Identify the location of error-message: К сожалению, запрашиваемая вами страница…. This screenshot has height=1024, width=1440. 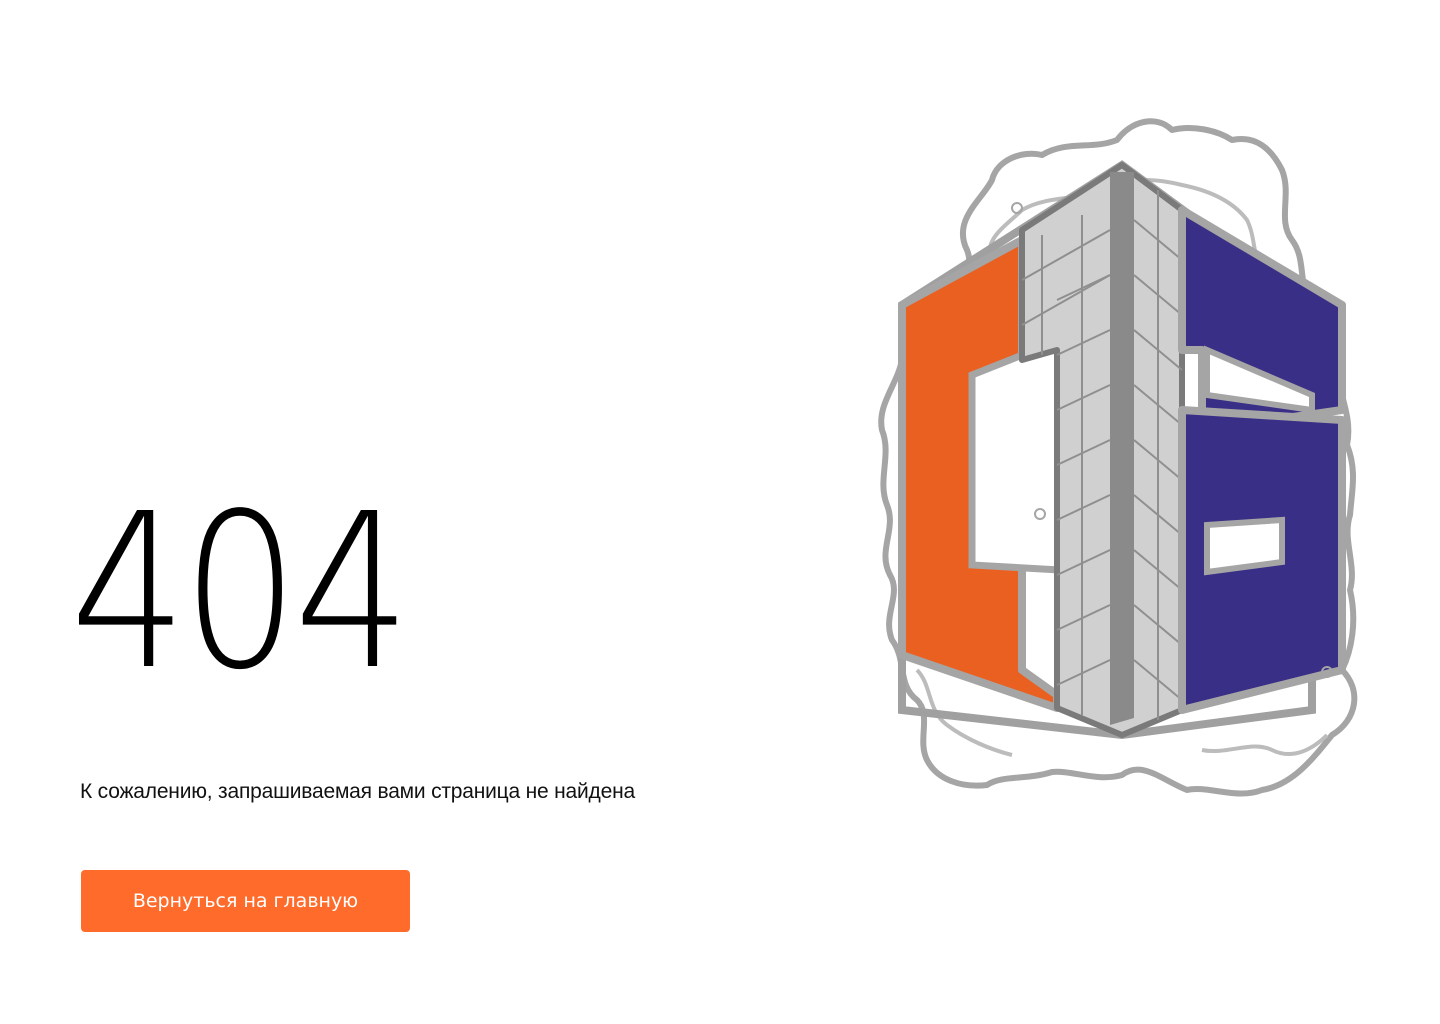
(357, 791).